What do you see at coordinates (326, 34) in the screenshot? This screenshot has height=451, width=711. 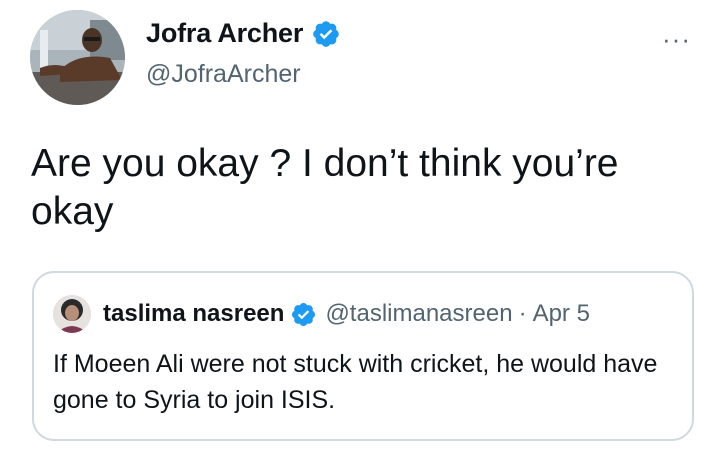 I see `verified-badge-icon` at bounding box center [326, 34].